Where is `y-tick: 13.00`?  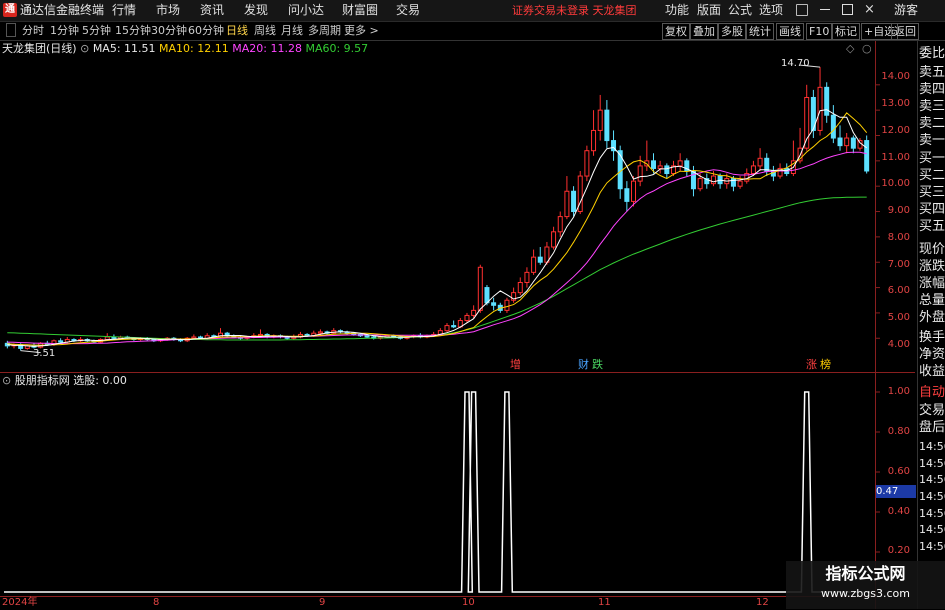
y-tick: 13.00 is located at coordinates (895, 103).